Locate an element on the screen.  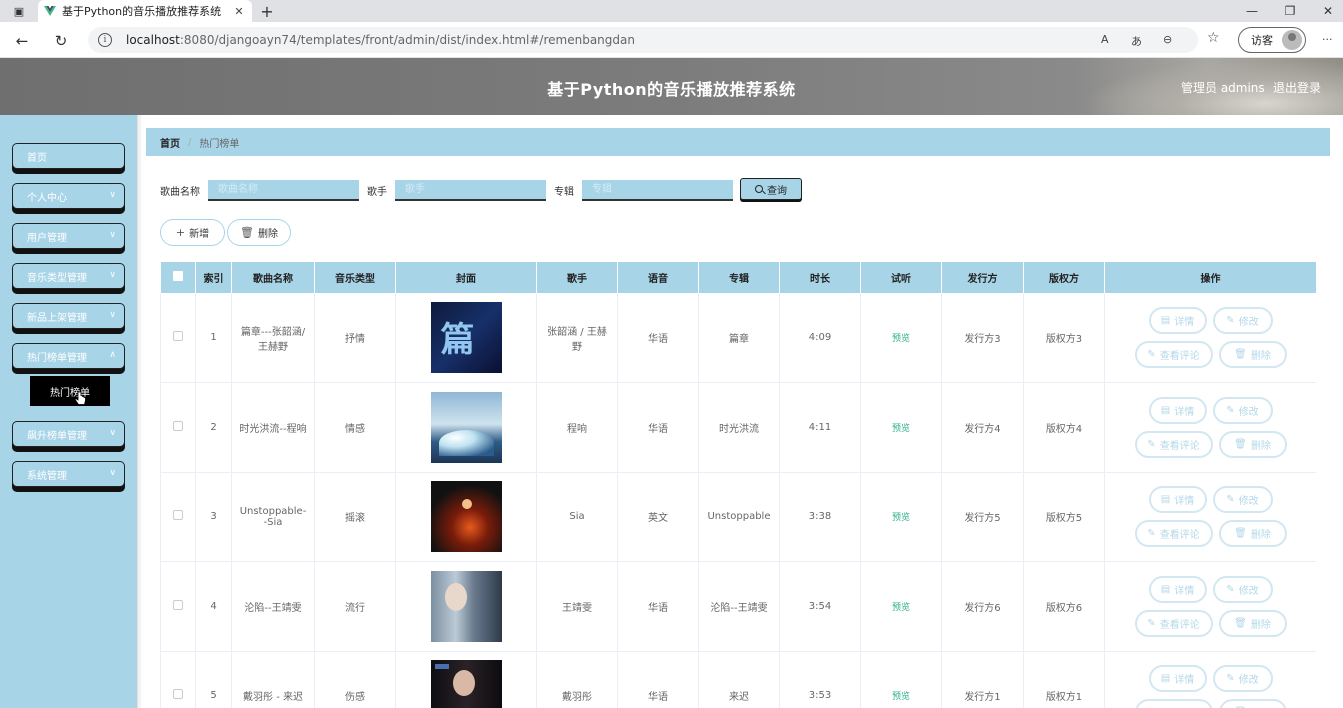
favorites-icon: ☆ is located at coordinates (1213, 38).